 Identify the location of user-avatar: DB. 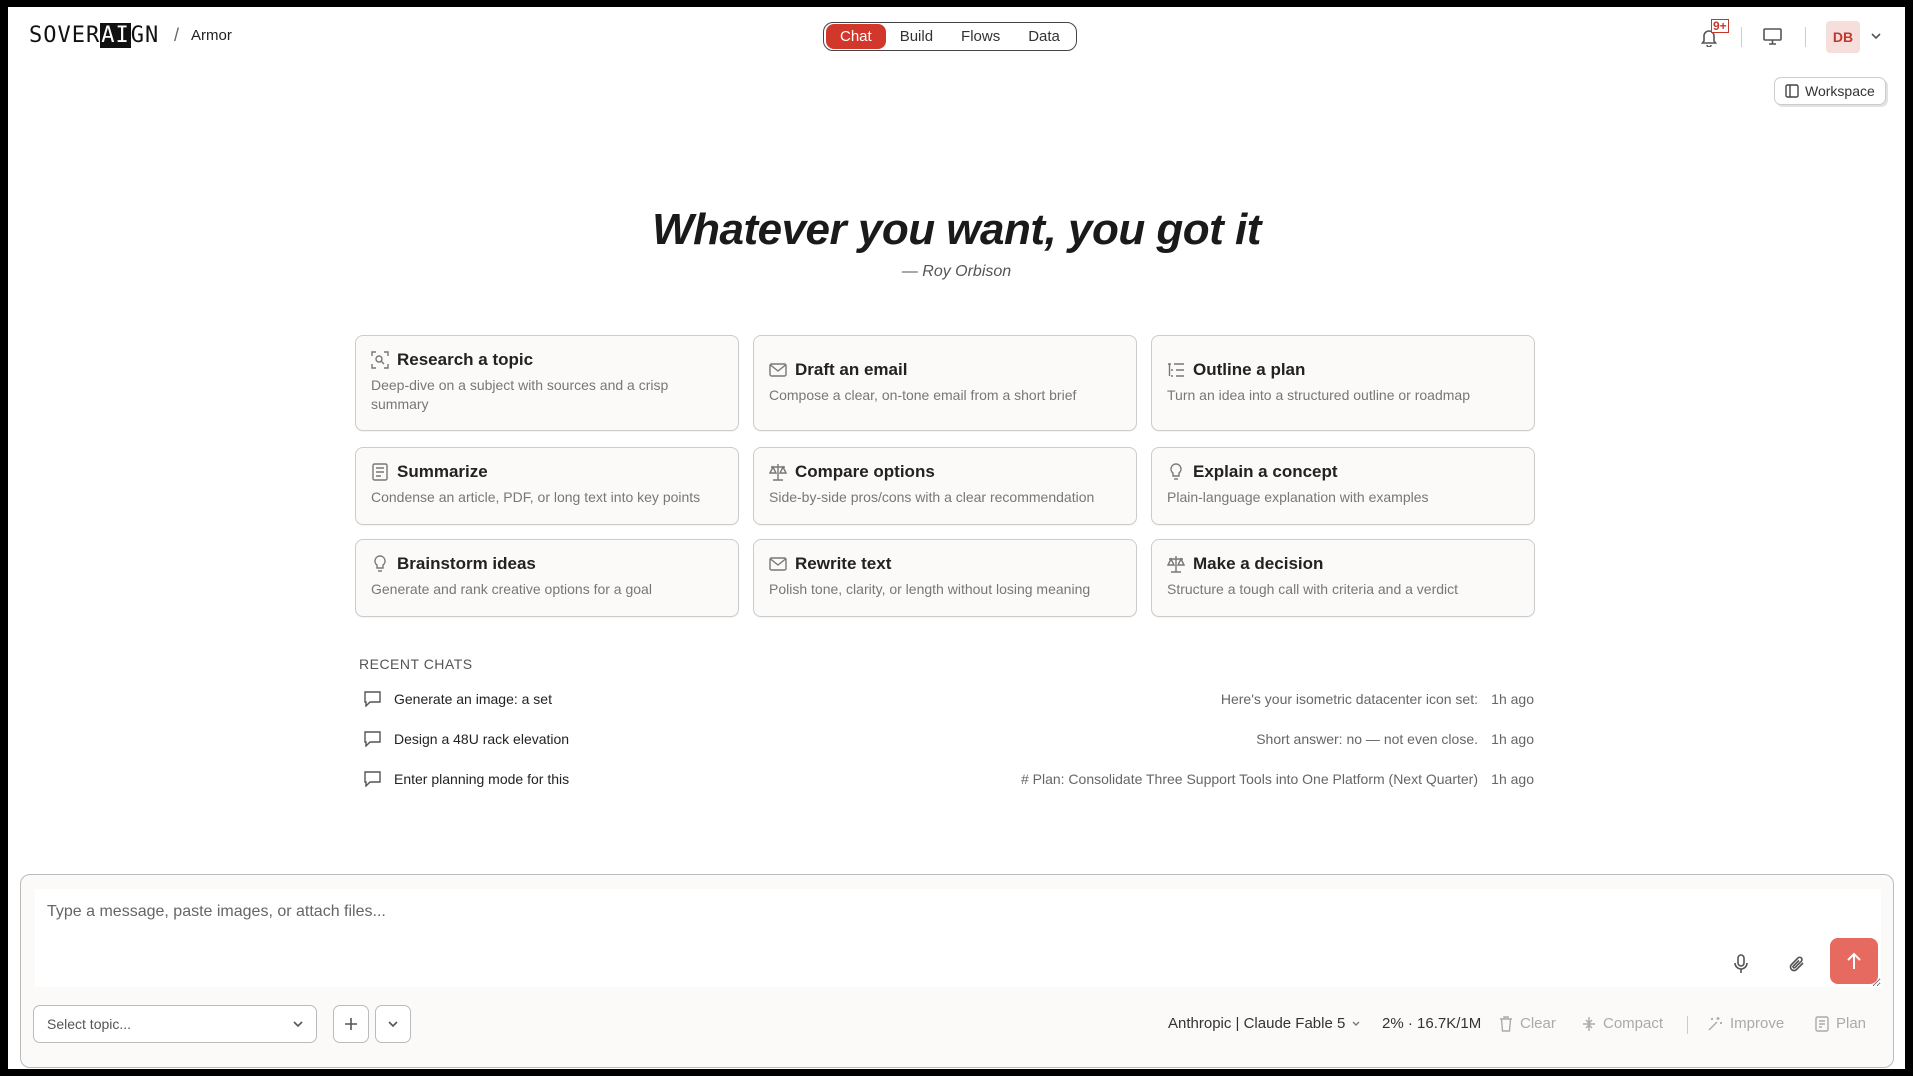
(1843, 37).